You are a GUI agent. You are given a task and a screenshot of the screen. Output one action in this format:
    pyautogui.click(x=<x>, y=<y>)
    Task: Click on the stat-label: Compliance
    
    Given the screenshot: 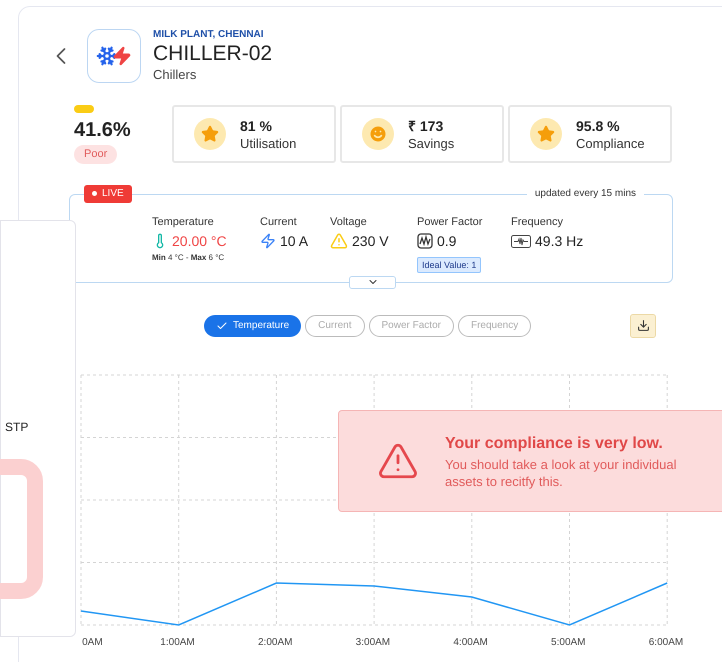 What is the action you would take?
    pyautogui.click(x=610, y=143)
    